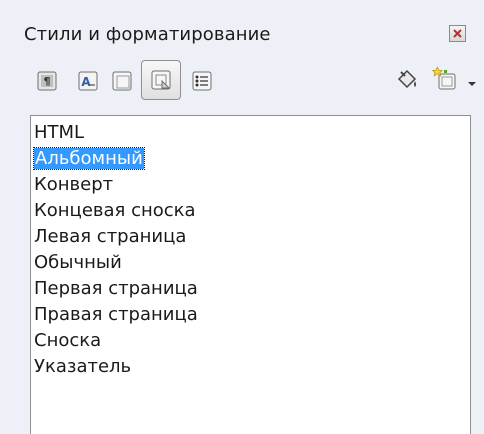 This screenshot has width=484, height=434. I want to click on page-styles-button, so click(161, 80).